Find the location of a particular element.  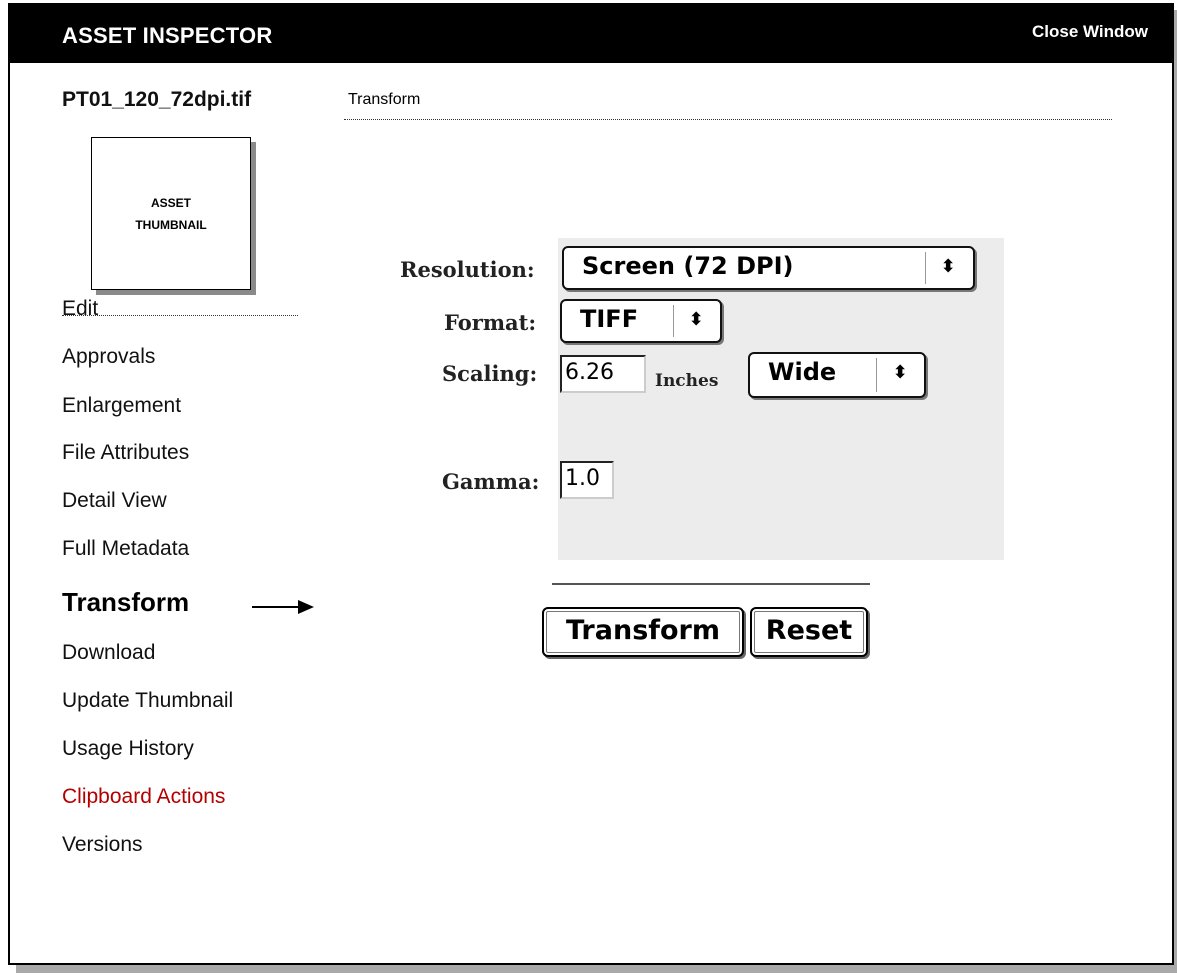

title-bar: ASSET INSPECTOR Close Window is located at coordinates (591, 34).